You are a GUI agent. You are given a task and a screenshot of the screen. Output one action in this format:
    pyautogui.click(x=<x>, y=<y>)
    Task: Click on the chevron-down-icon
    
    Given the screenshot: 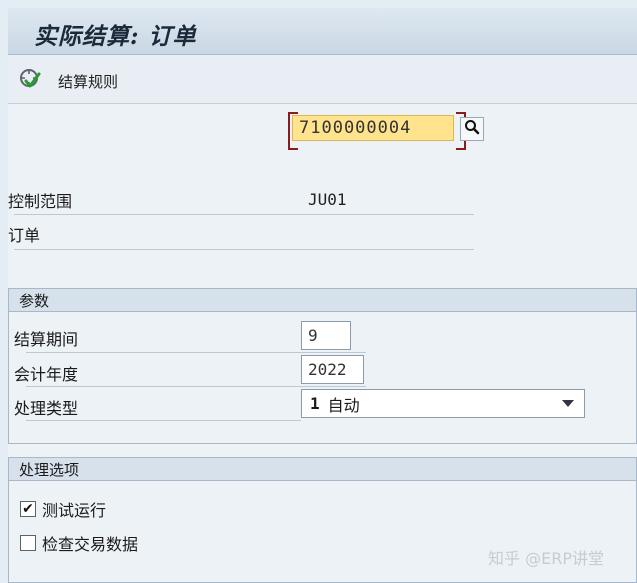 What is the action you would take?
    pyautogui.click(x=568, y=403)
    